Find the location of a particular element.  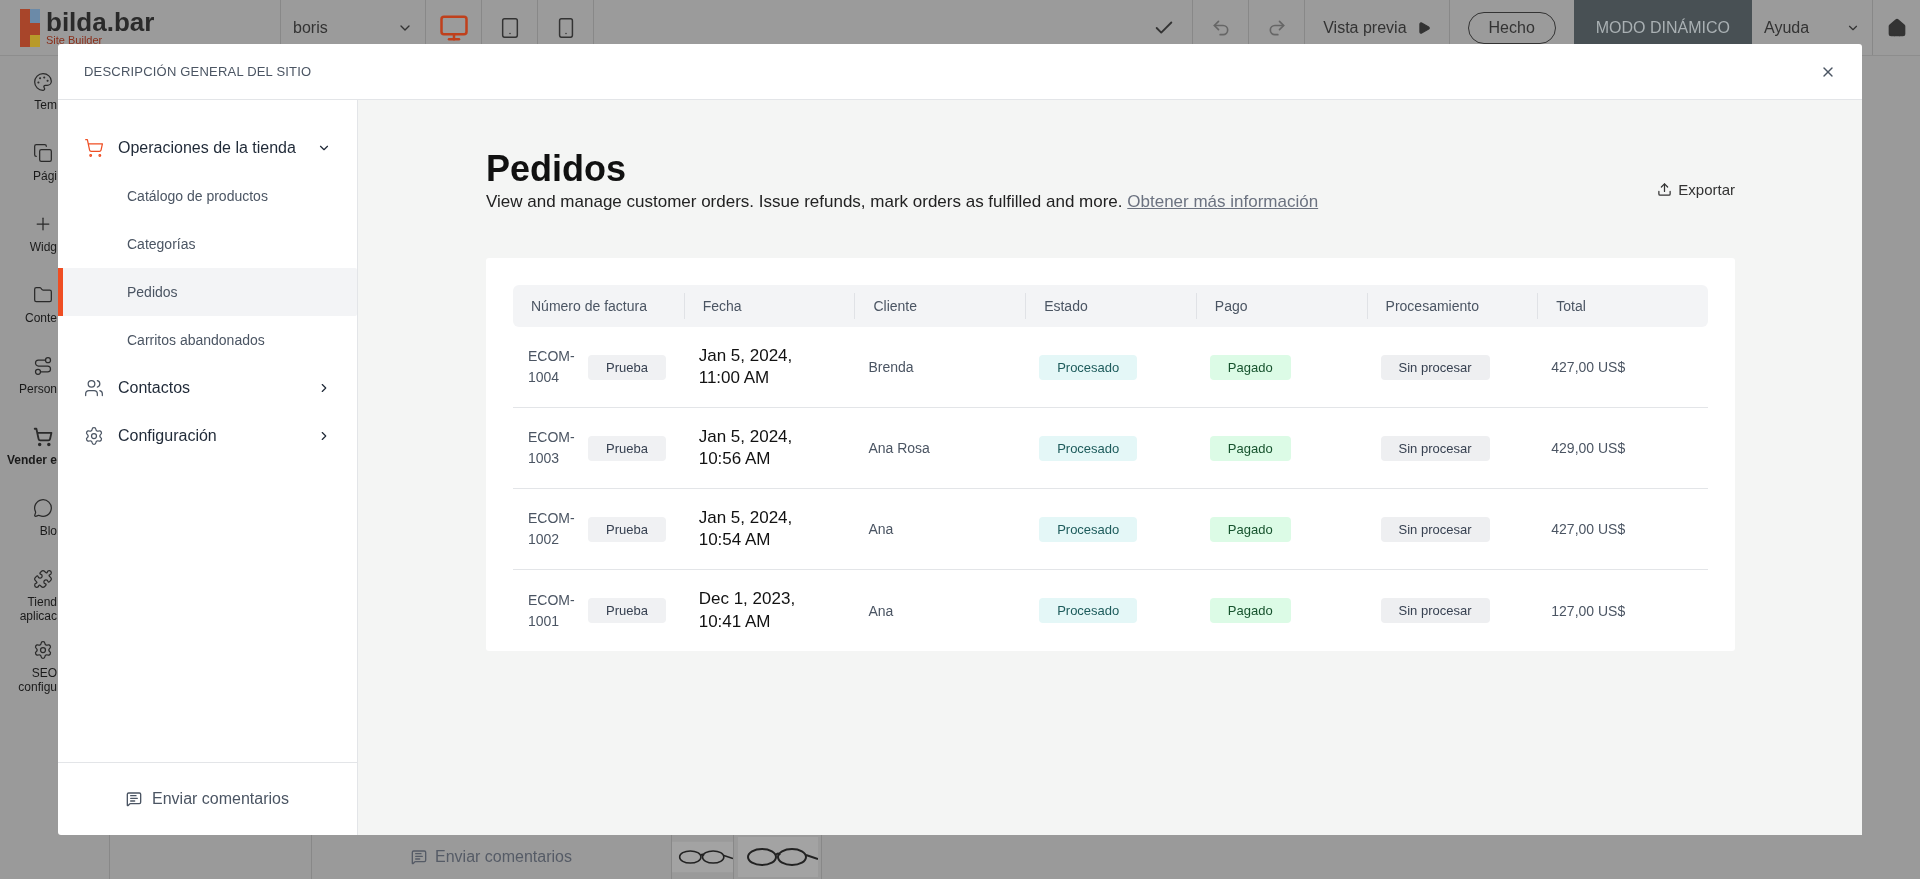

nav-group: Contactos is located at coordinates (207, 388).